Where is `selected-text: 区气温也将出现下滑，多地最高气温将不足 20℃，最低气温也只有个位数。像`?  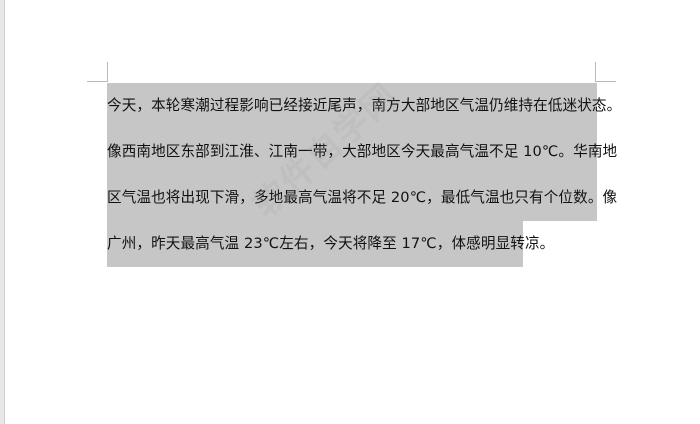 selected-text: 区气温也将出现下滑，多地最高气温将不足 20℃，最低气温也只有个位数。像 is located at coordinates (362, 198).